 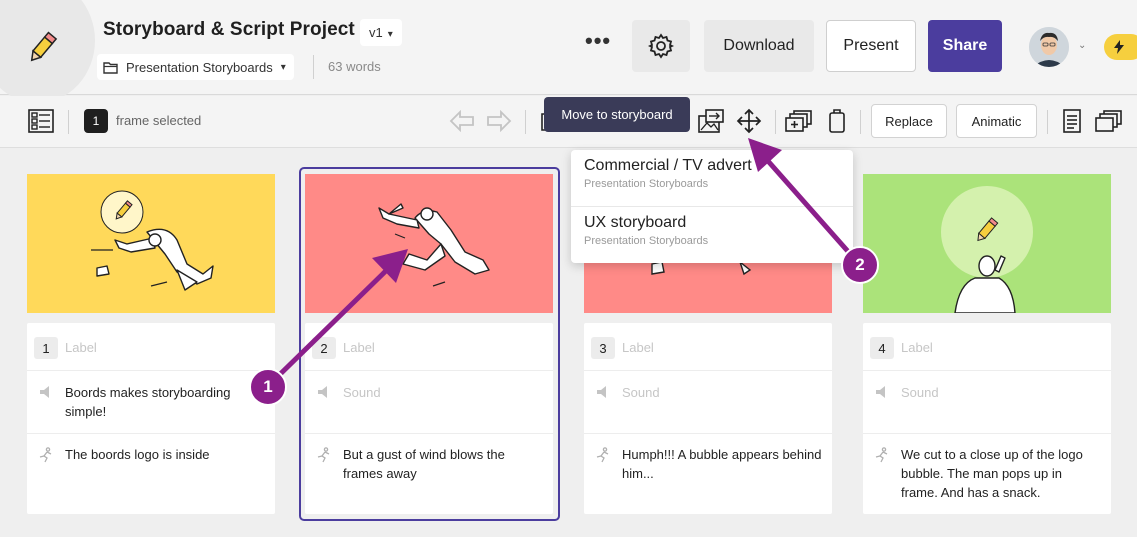 I want to click on annotation-badge-1: 1, so click(x=268, y=387).